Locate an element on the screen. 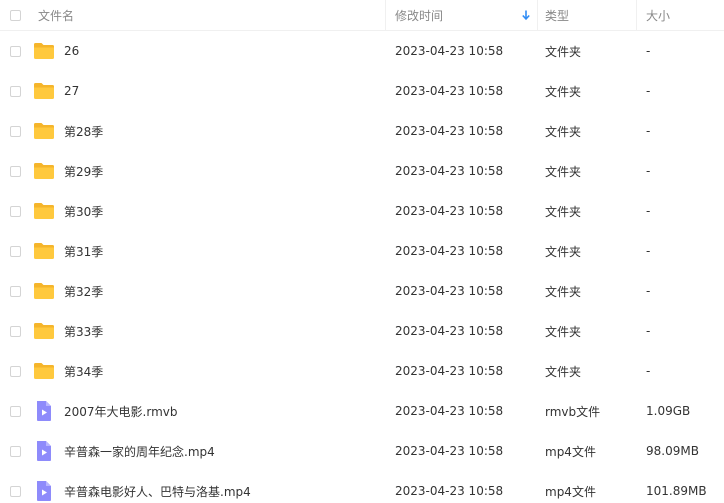  file-name-cell: 27 is located at coordinates (208, 91).